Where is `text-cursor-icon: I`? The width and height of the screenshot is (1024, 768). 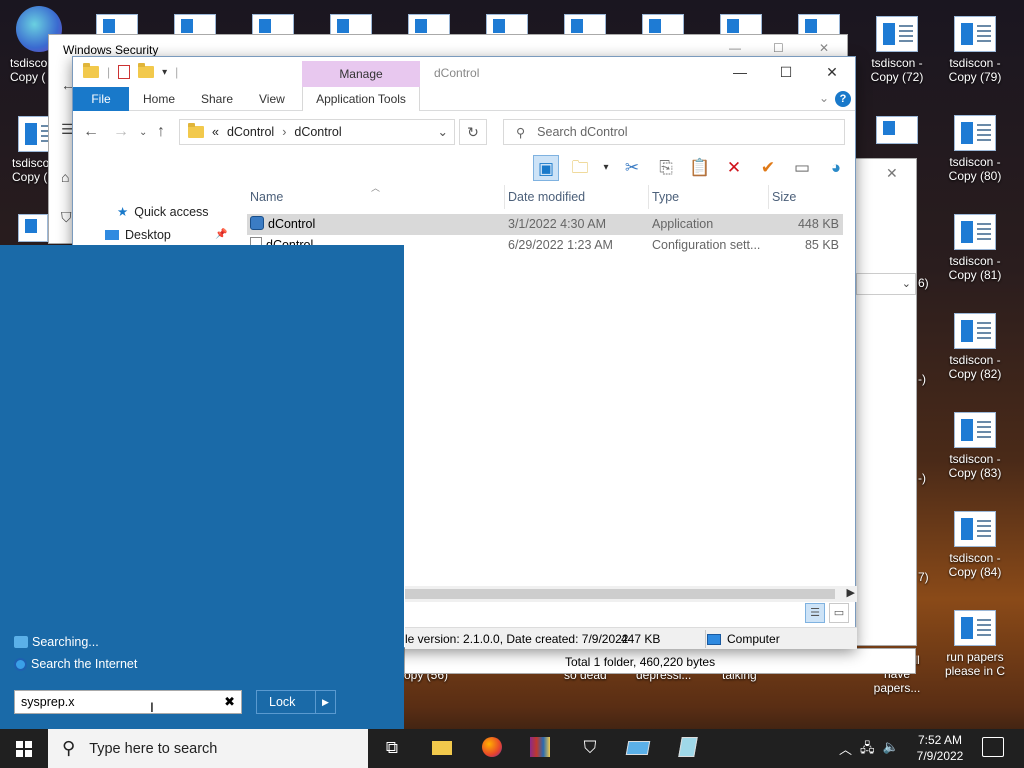 text-cursor-icon: I is located at coordinates (152, 707).